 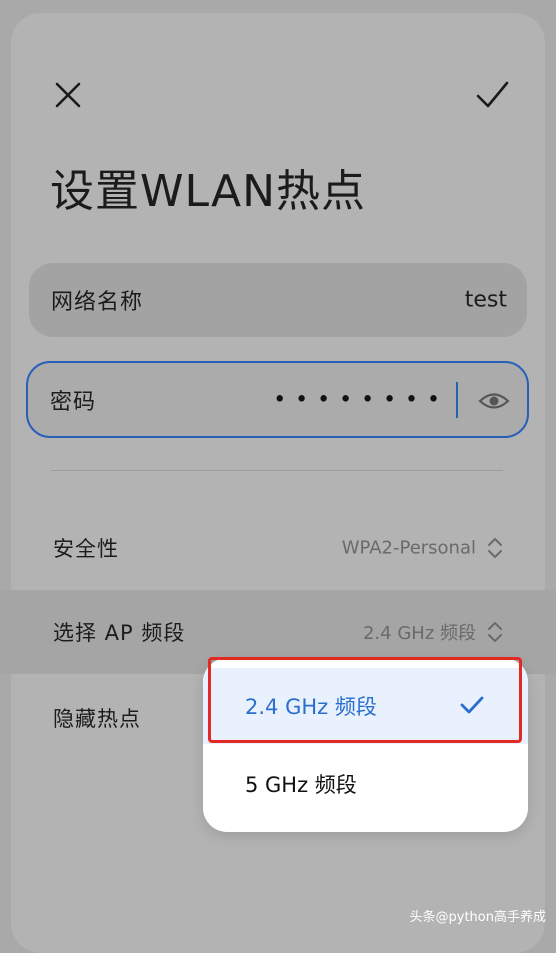 What do you see at coordinates (73, 402) in the screenshot?
I see `password-label: 密码` at bounding box center [73, 402].